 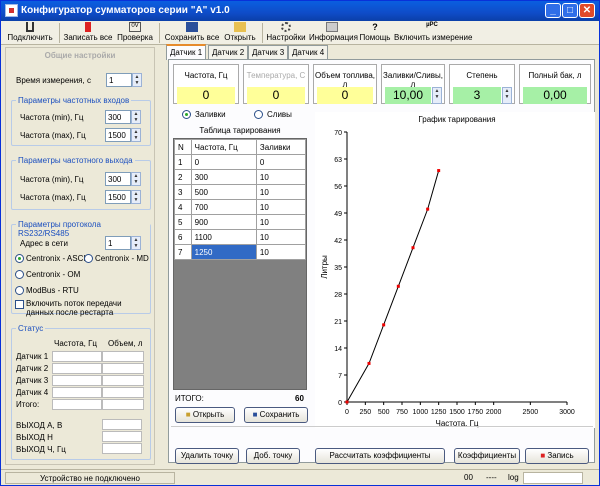 I want to click on radio-centronix-ascii, so click(x=19, y=258).